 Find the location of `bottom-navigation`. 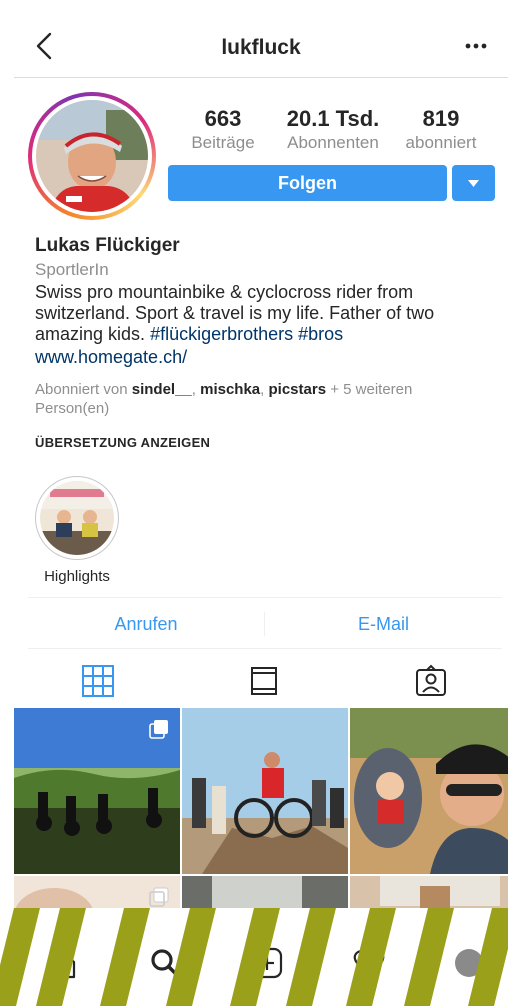

bottom-navigation is located at coordinates (254, 957).